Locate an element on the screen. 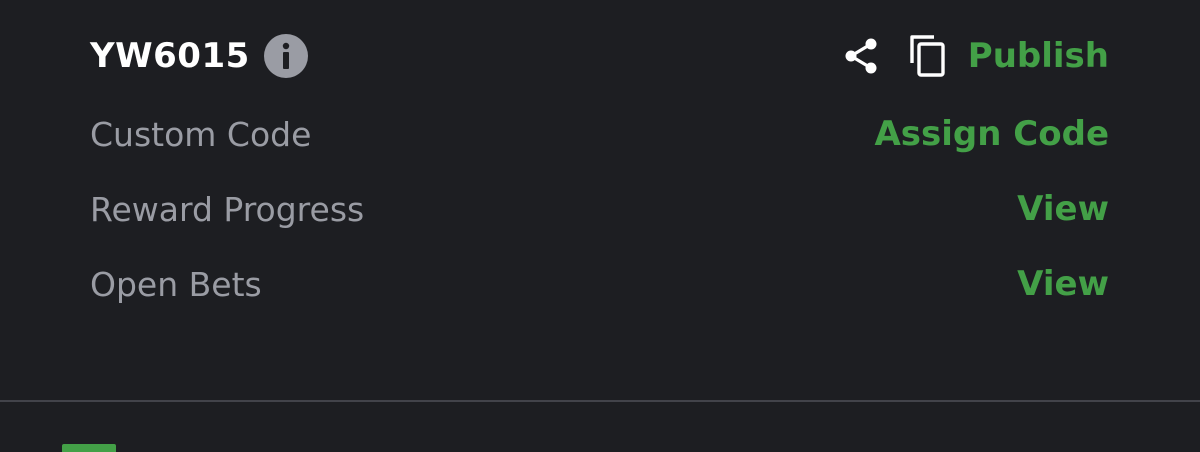  open-bets-row: Open Bets View is located at coordinates (599, 284).